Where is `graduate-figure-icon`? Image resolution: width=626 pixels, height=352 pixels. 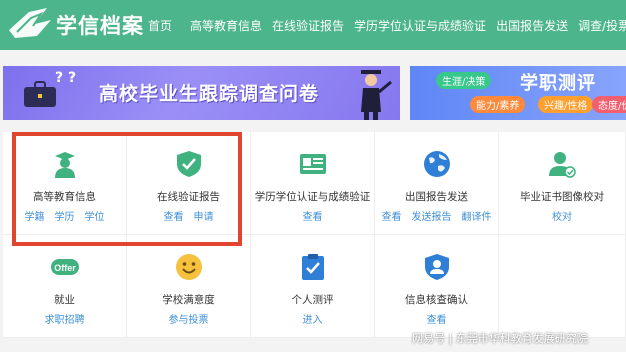
graduate-figure-icon is located at coordinates (376, 95).